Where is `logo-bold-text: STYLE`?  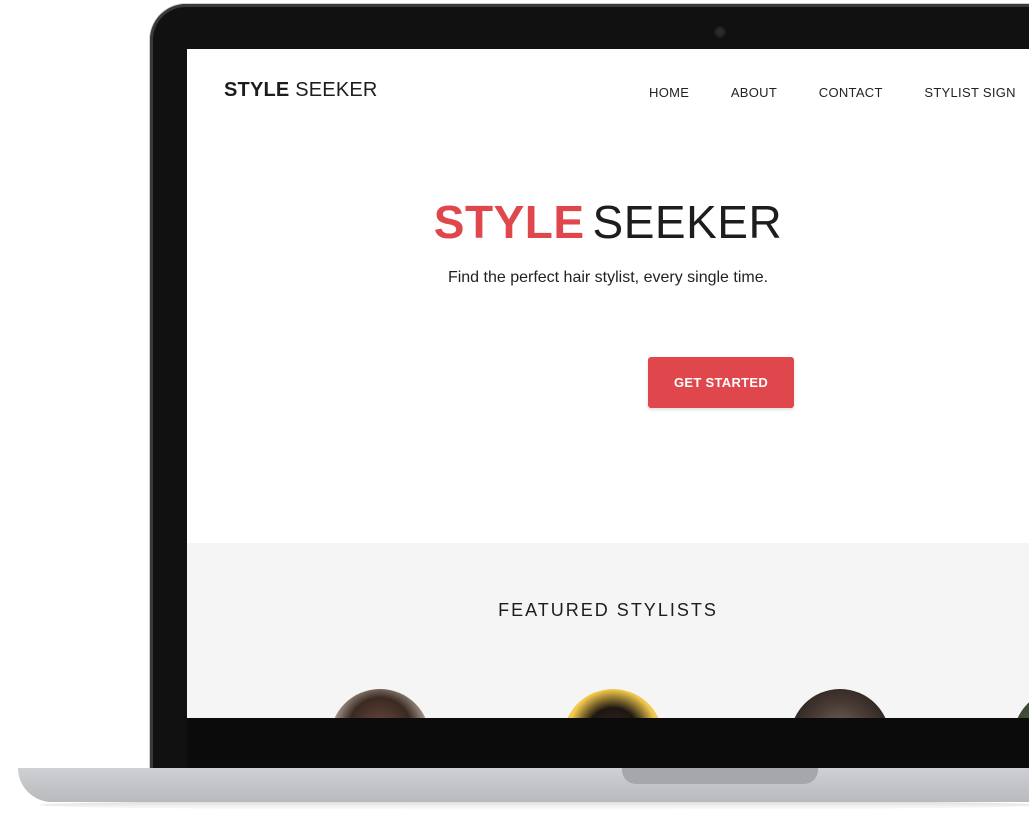
logo-bold-text: STYLE is located at coordinates (257, 90).